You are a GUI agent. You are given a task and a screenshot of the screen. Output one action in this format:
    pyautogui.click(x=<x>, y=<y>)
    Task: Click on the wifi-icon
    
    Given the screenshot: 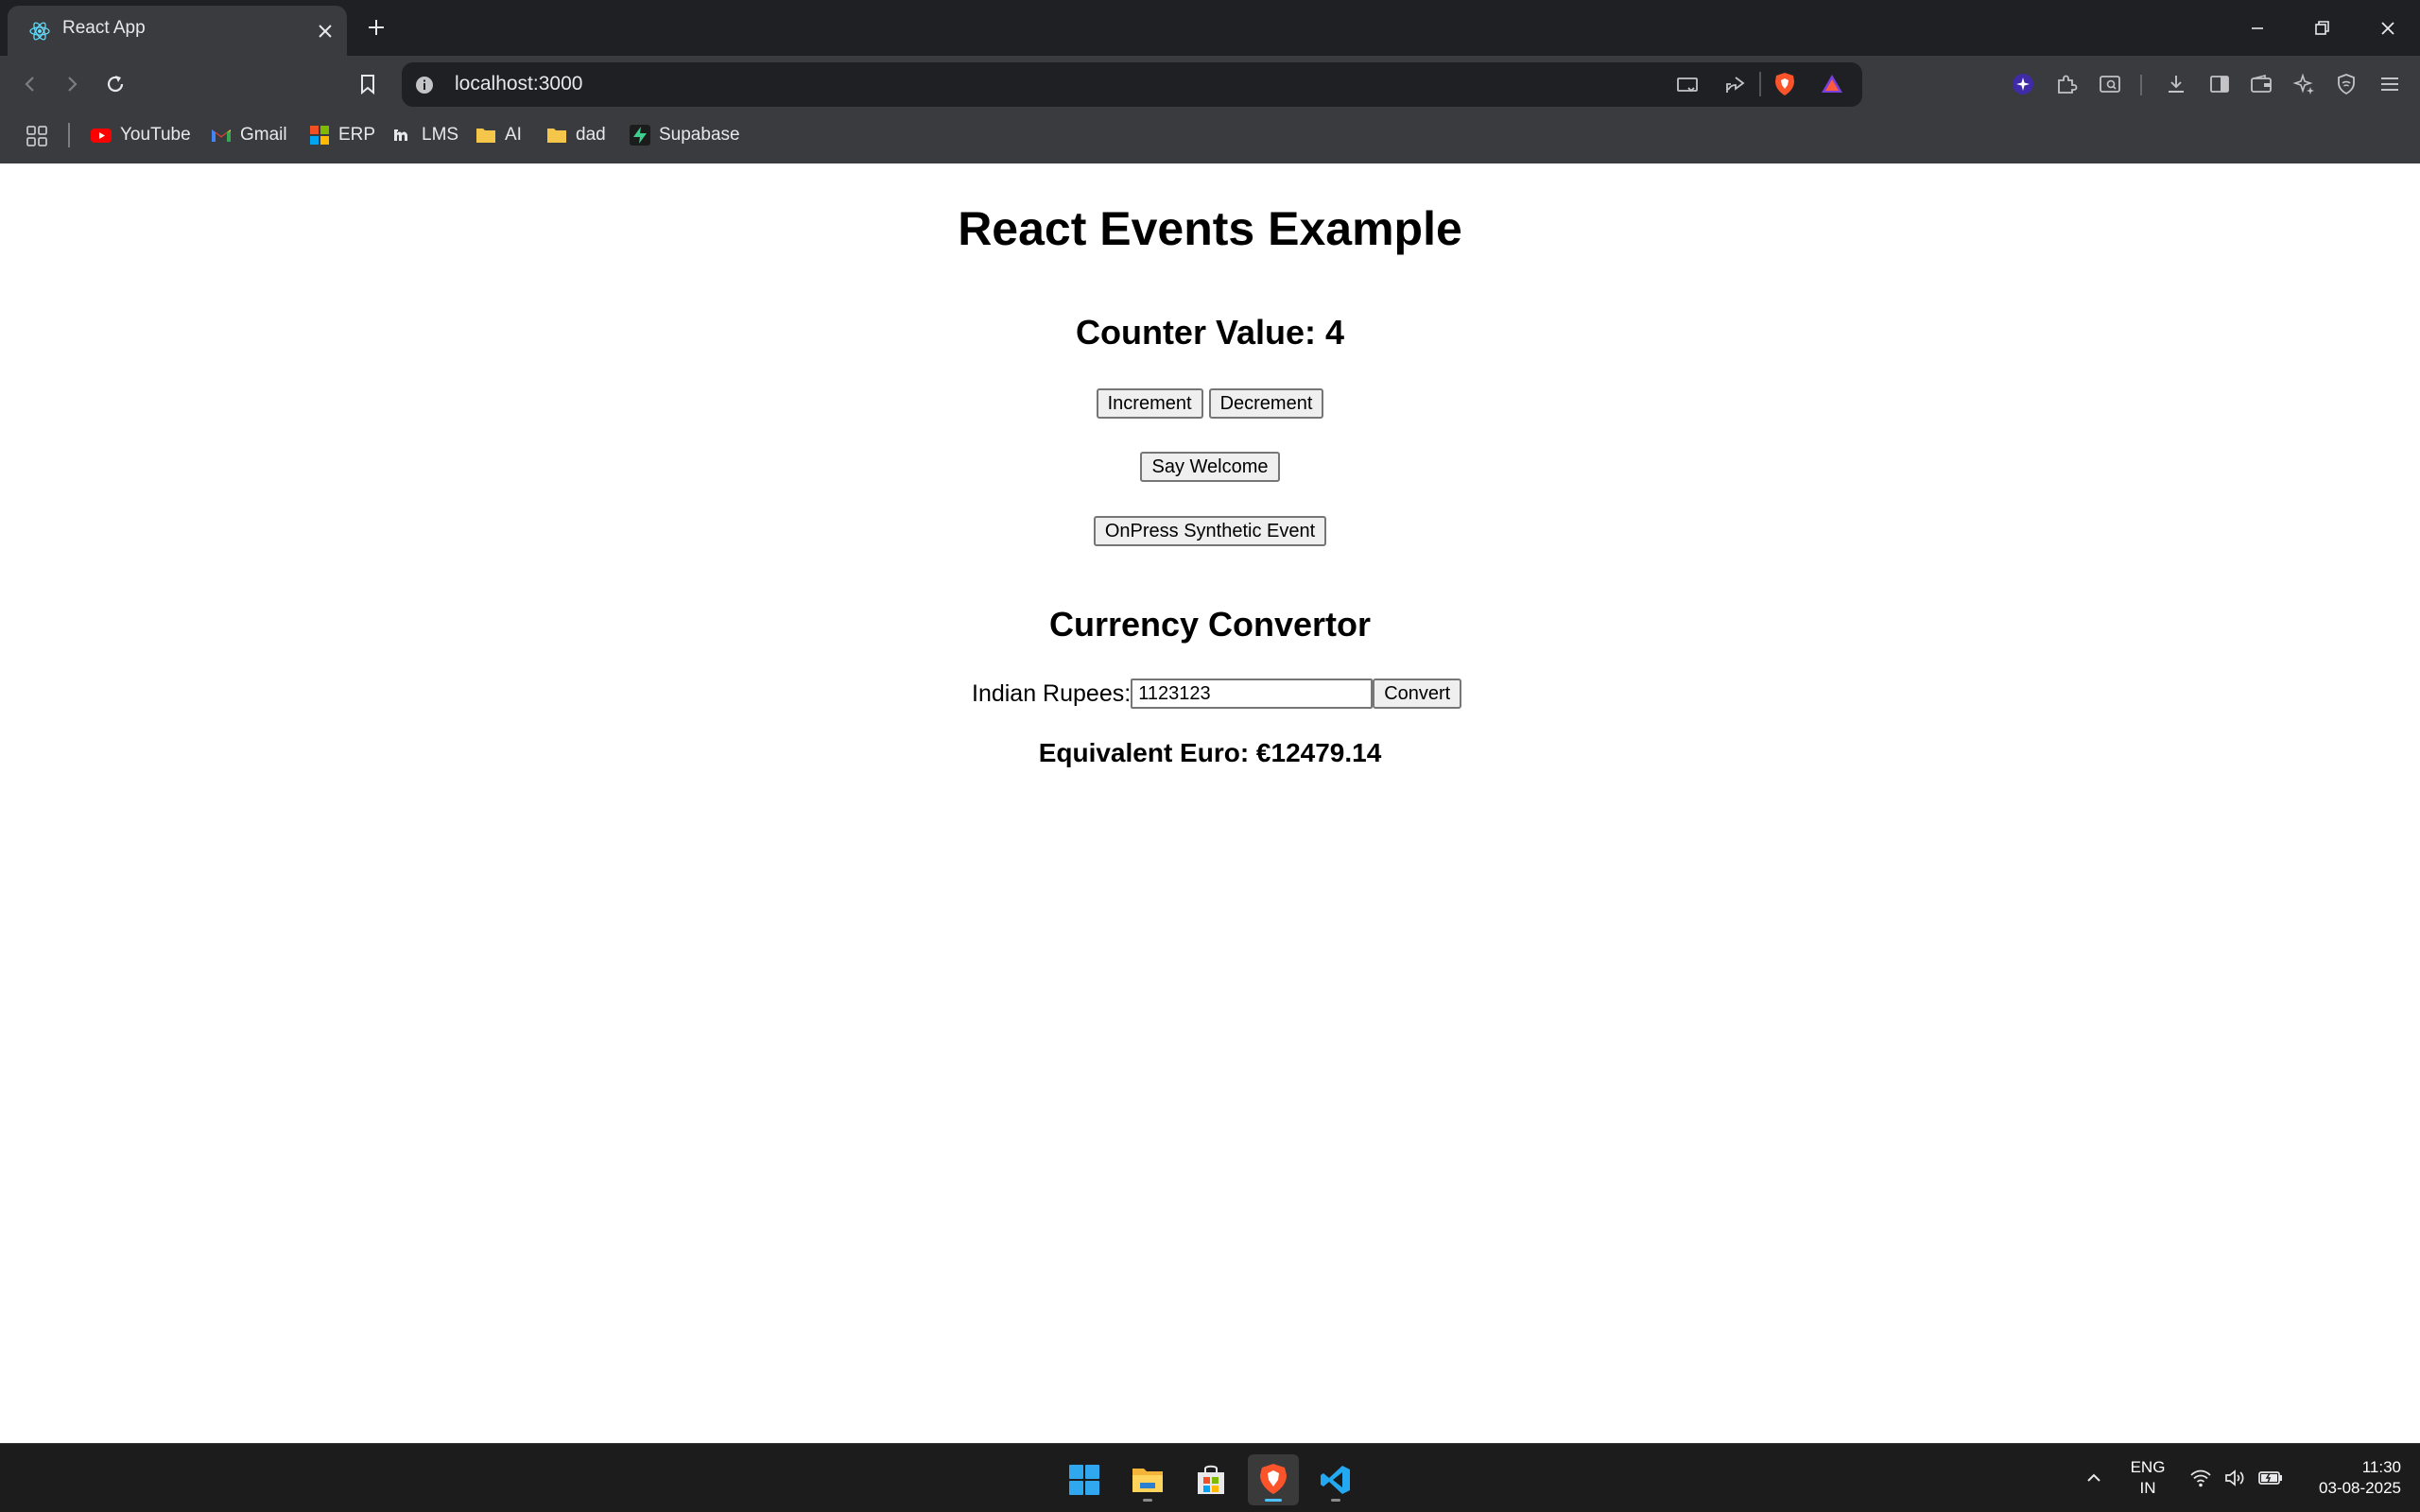 What is the action you would take?
    pyautogui.click(x=2200, y=1478)
    